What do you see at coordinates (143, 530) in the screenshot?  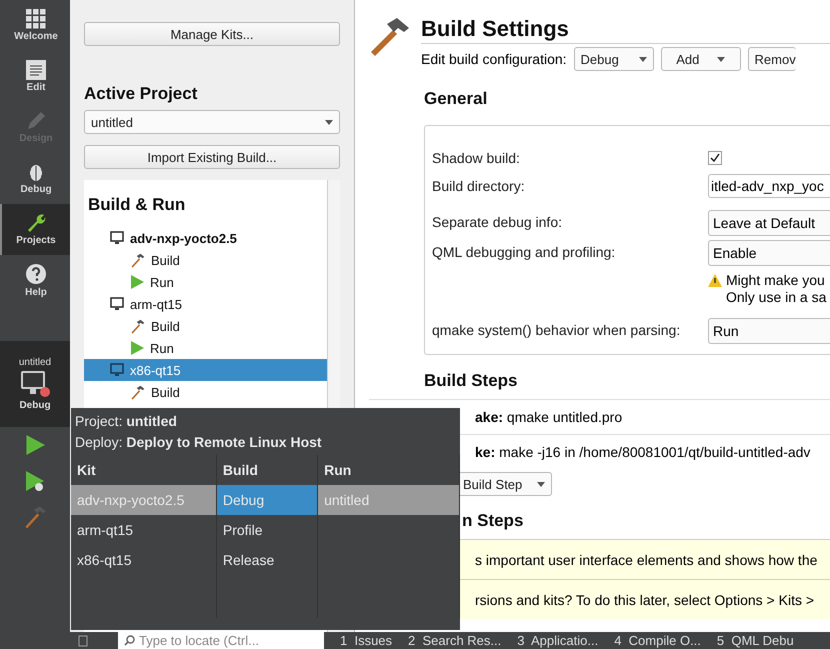 I see `popup-list-item: arm-qt15` at bounding box center [143, 530].